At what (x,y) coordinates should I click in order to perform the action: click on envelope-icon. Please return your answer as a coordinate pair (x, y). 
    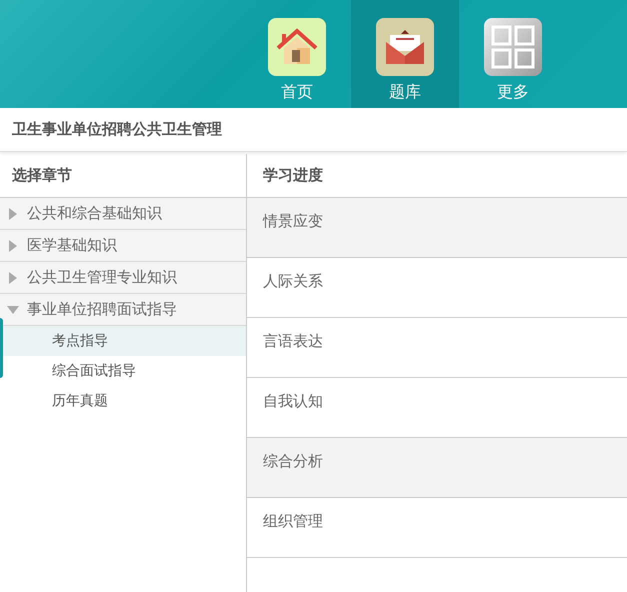
    Looking at the image, I should click on (405, 47).